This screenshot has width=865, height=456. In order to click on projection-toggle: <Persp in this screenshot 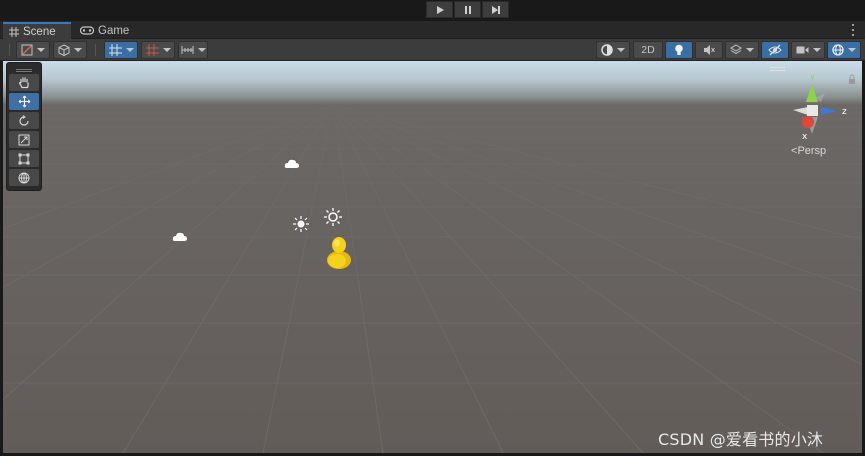, I will do `click(808, 151)`.